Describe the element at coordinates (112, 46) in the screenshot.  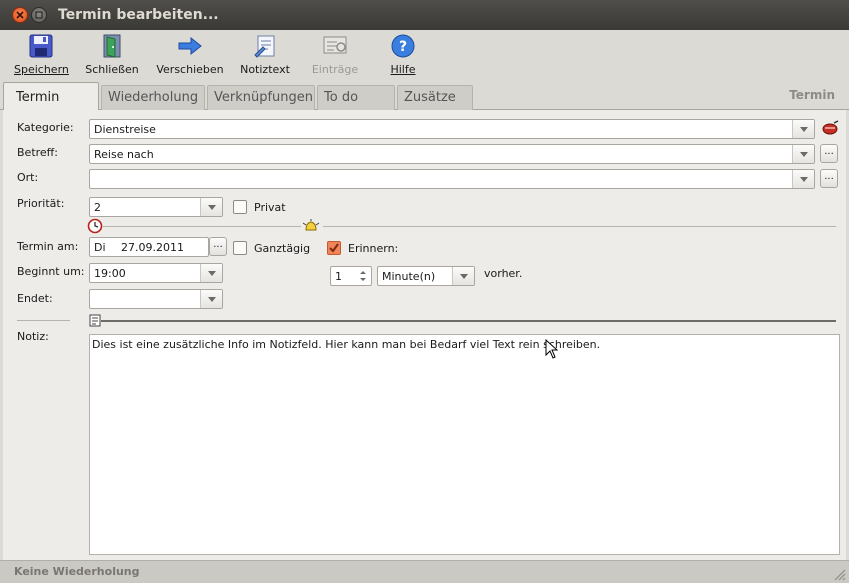
I see `door-icon` at that location.